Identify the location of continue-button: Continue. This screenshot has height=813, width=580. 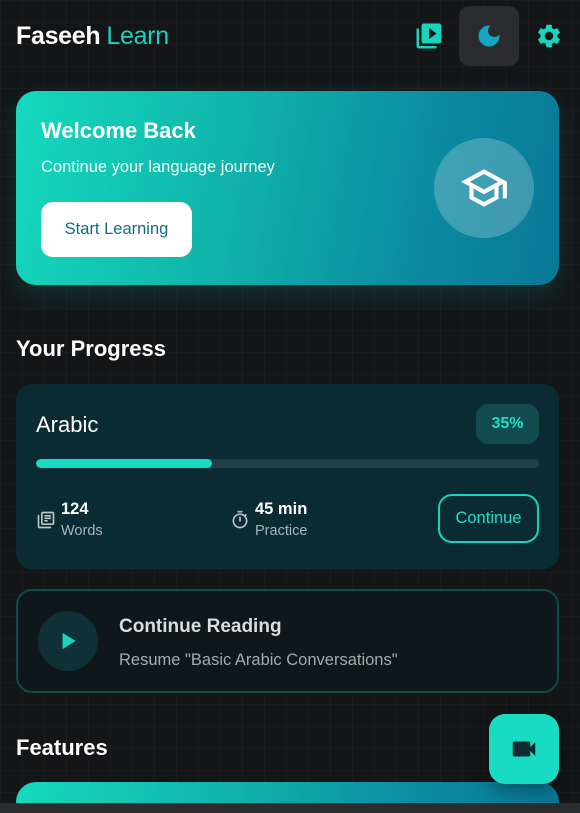
(488, 518).